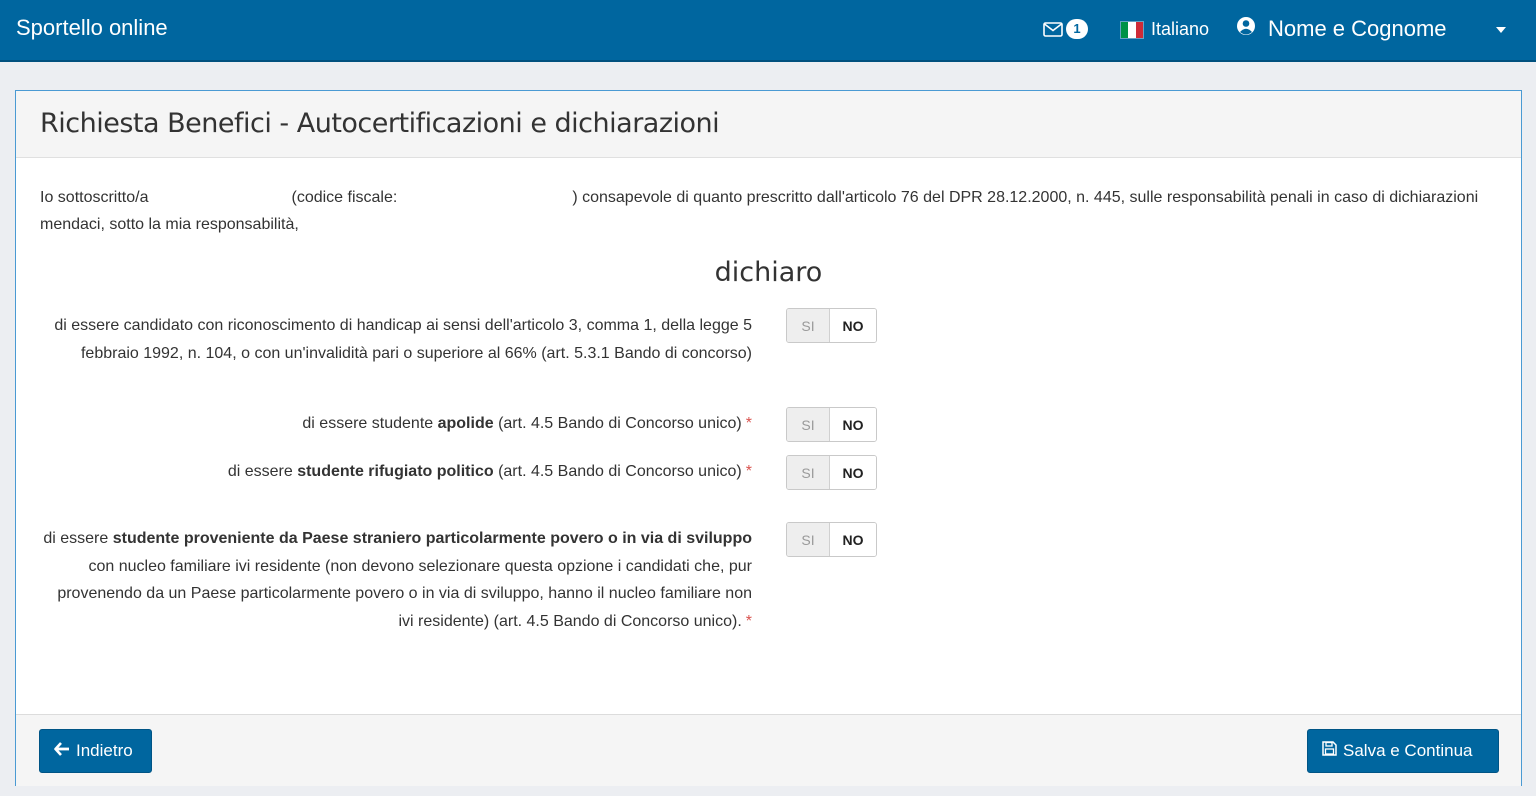 This screenshot has width=1536, height=796. Describe the element at coordinates (104, 750) in the screenshot. I see `back-button-label: Indietro` at that location.